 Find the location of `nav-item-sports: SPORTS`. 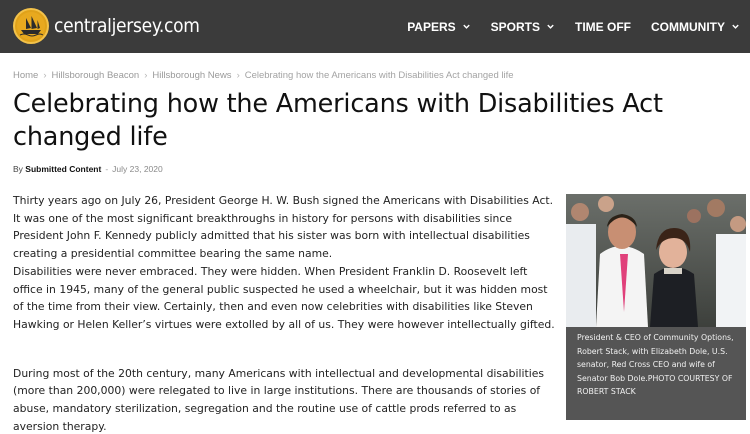

nav-item-sports: SPORTS is located at coordinates (523, 27).